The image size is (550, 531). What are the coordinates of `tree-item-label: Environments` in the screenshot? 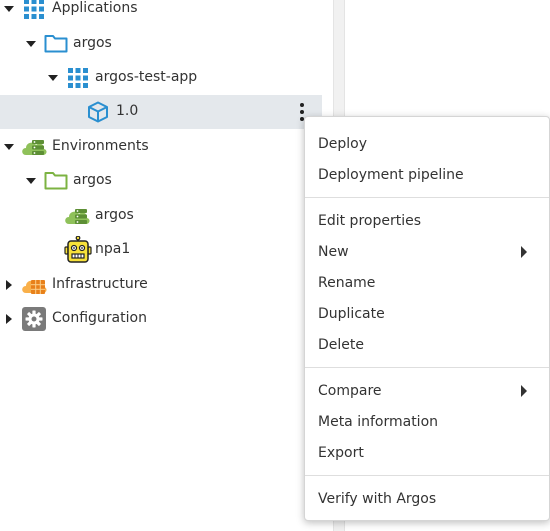 It's located at (100, 146).